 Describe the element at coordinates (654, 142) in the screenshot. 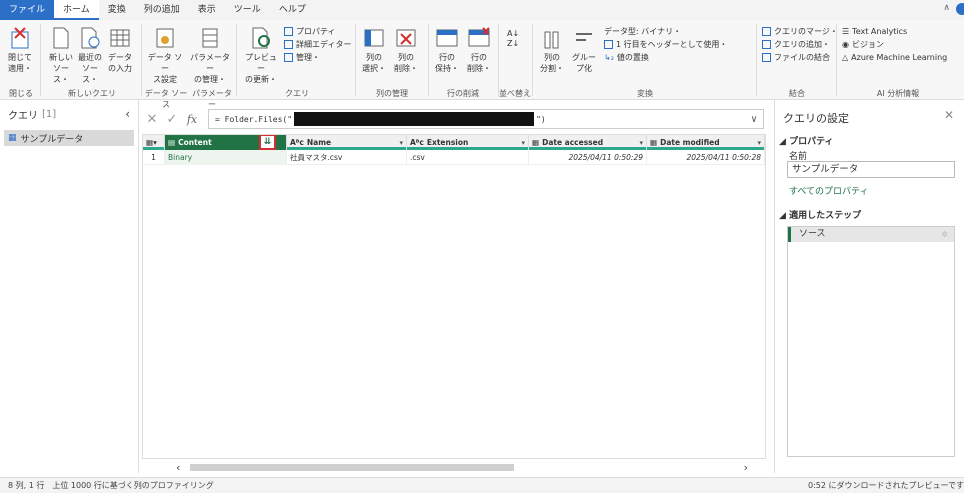

I see `datetime-type-icon: ▦` at that location.